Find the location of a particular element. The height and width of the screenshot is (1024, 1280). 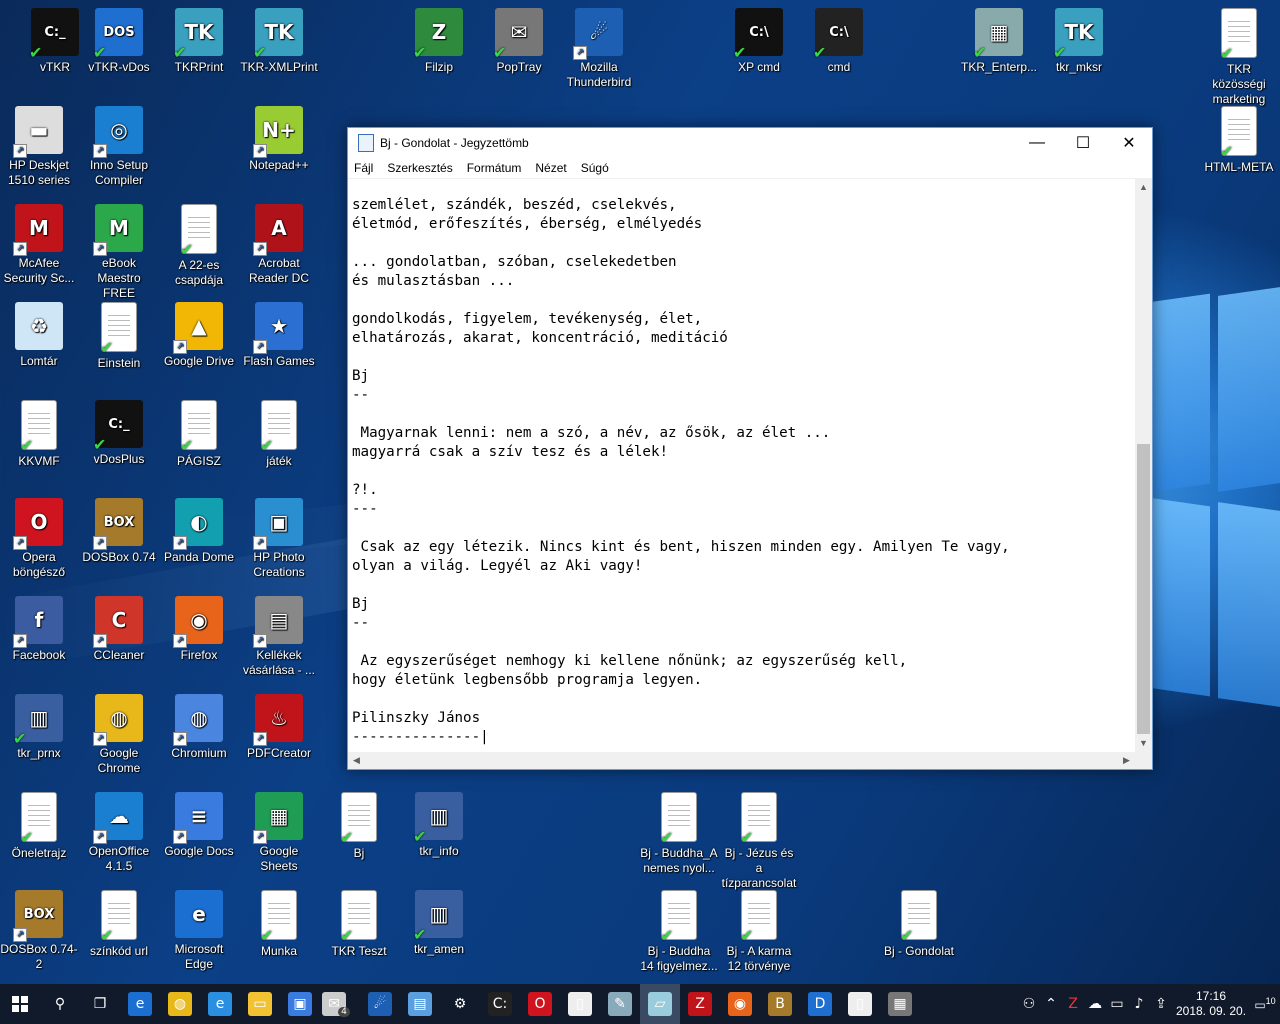

scroll-thumb is located at coordinates (1143, 589).